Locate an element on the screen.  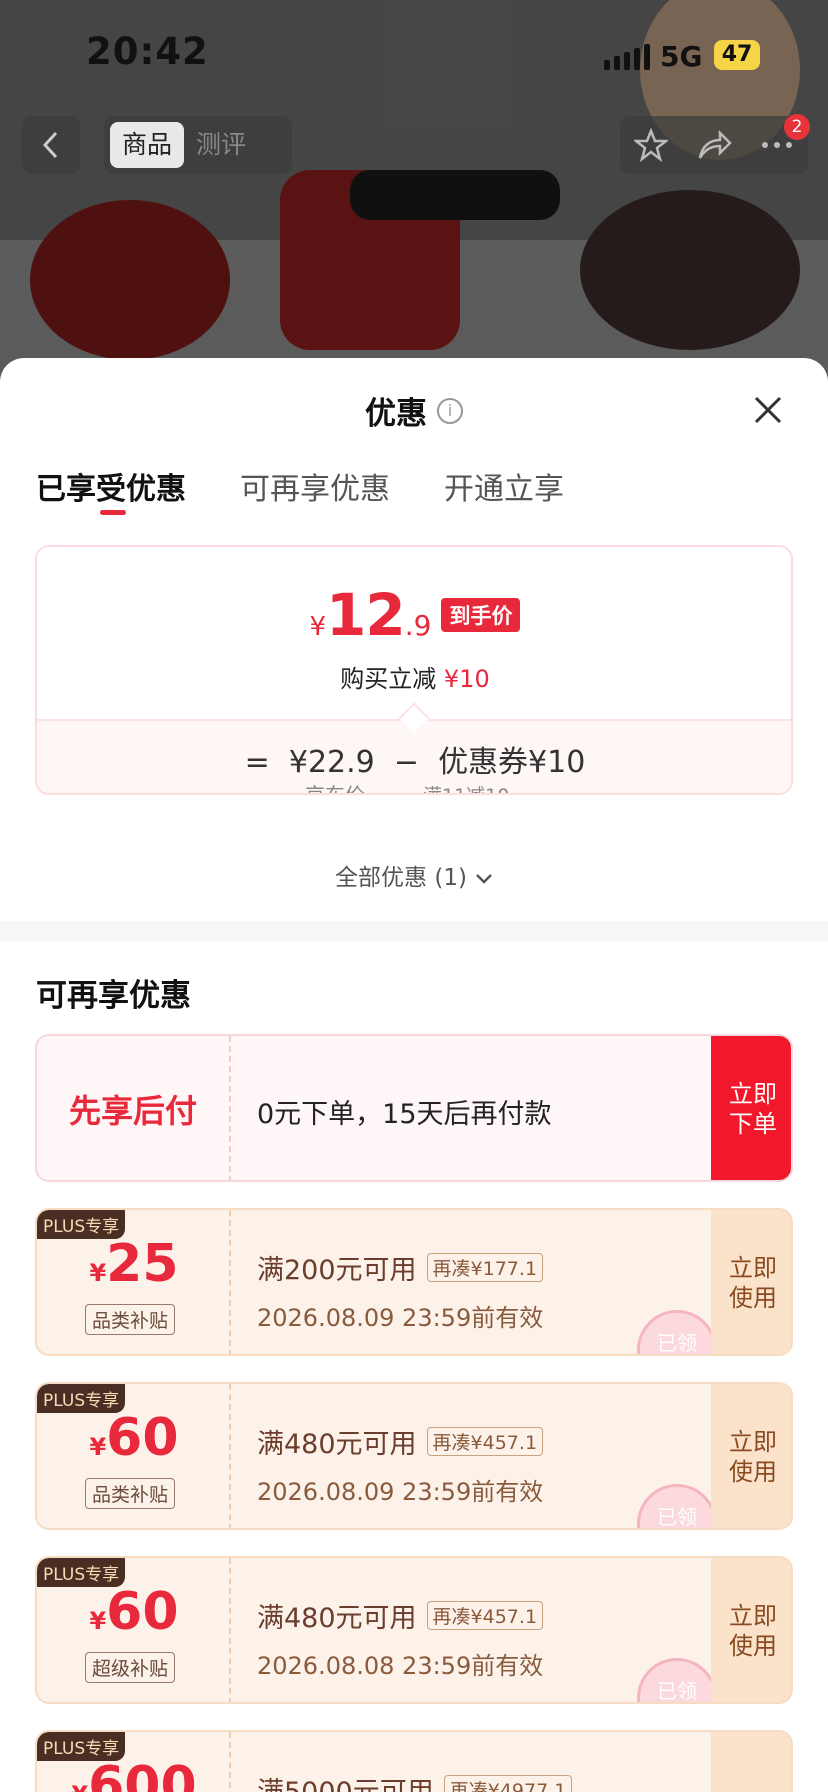
more-icon is located at coordinates (777, 145).